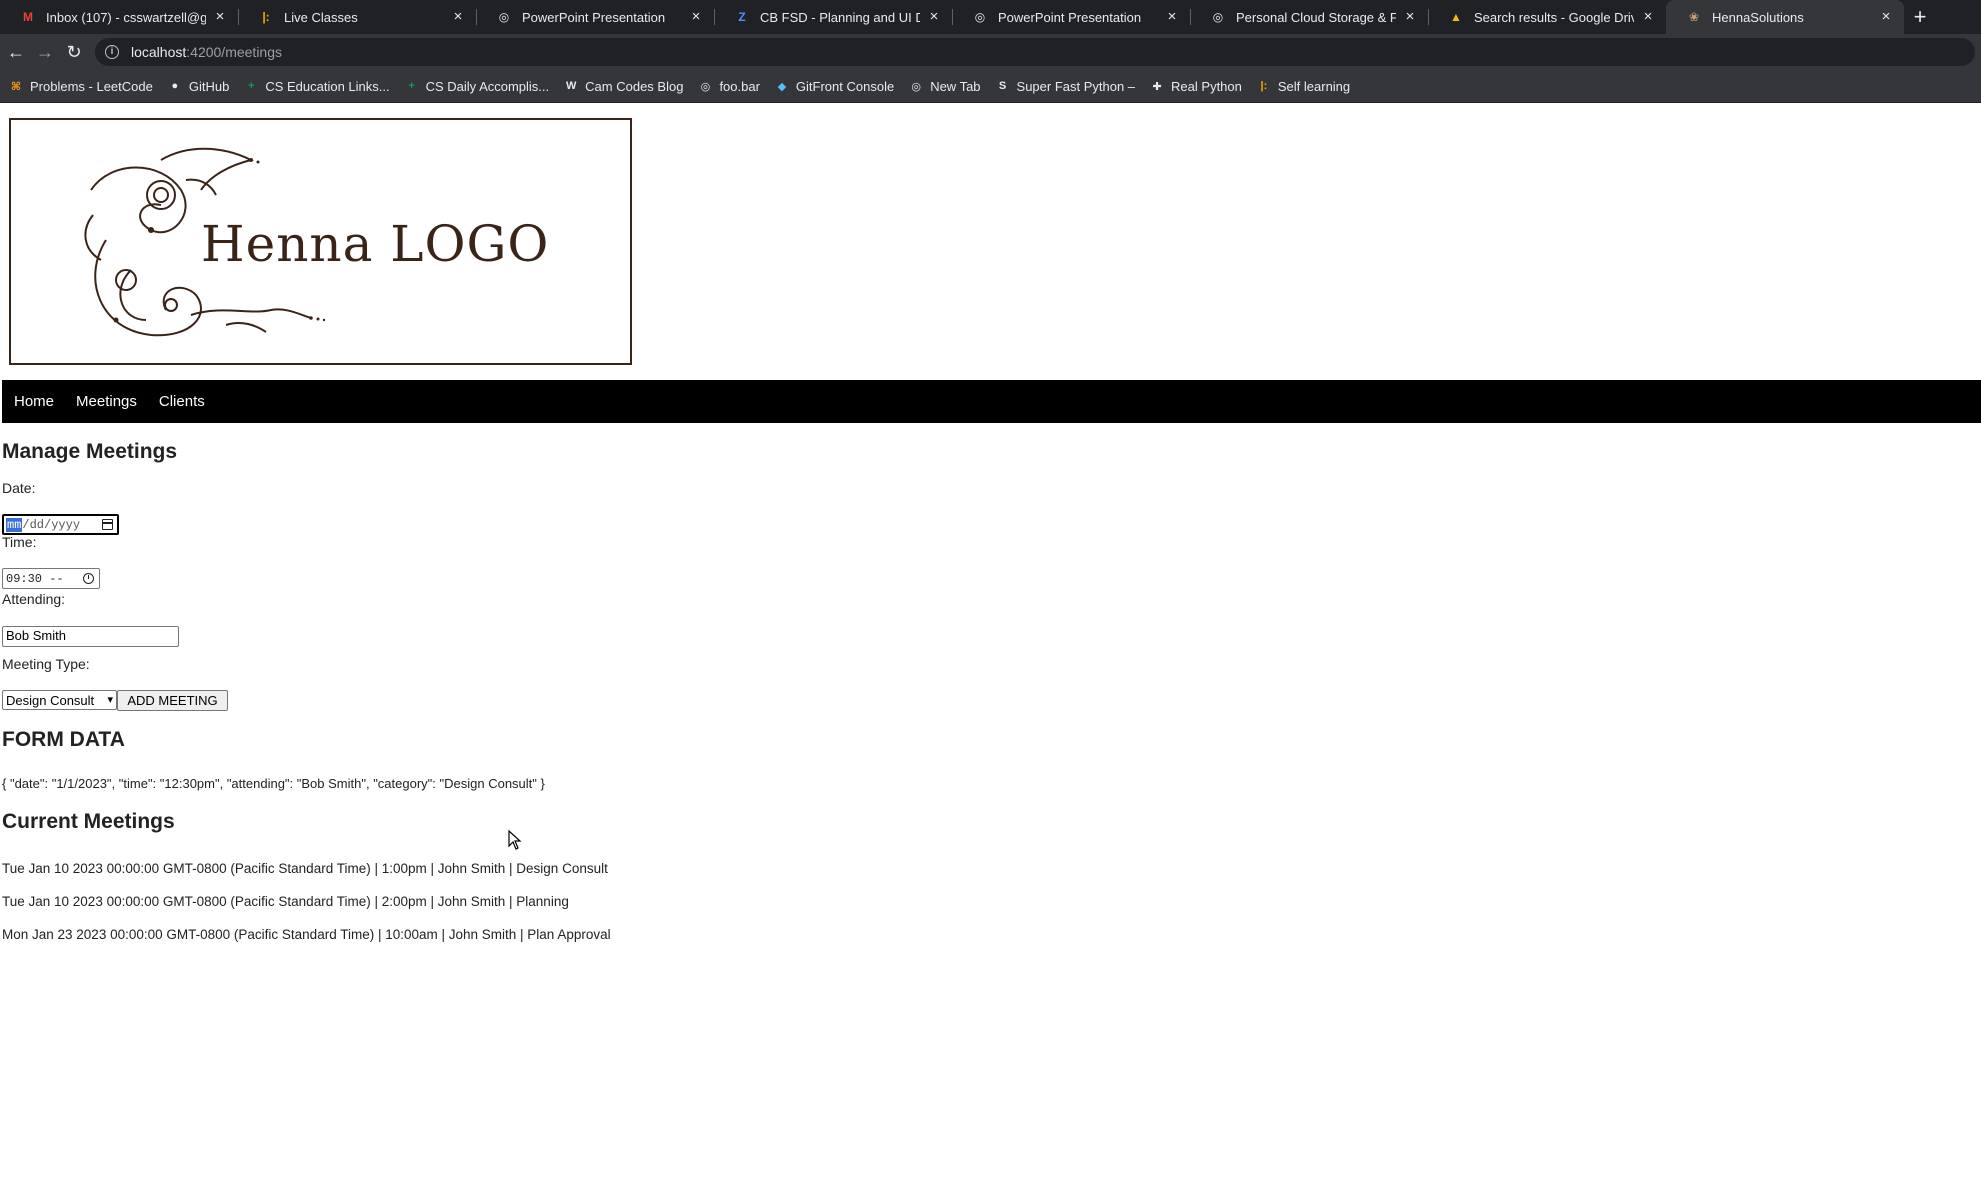 This screenshot has width=1981, height=1186. I want to click on bookmark-label: GitHub, so click(209, 86).